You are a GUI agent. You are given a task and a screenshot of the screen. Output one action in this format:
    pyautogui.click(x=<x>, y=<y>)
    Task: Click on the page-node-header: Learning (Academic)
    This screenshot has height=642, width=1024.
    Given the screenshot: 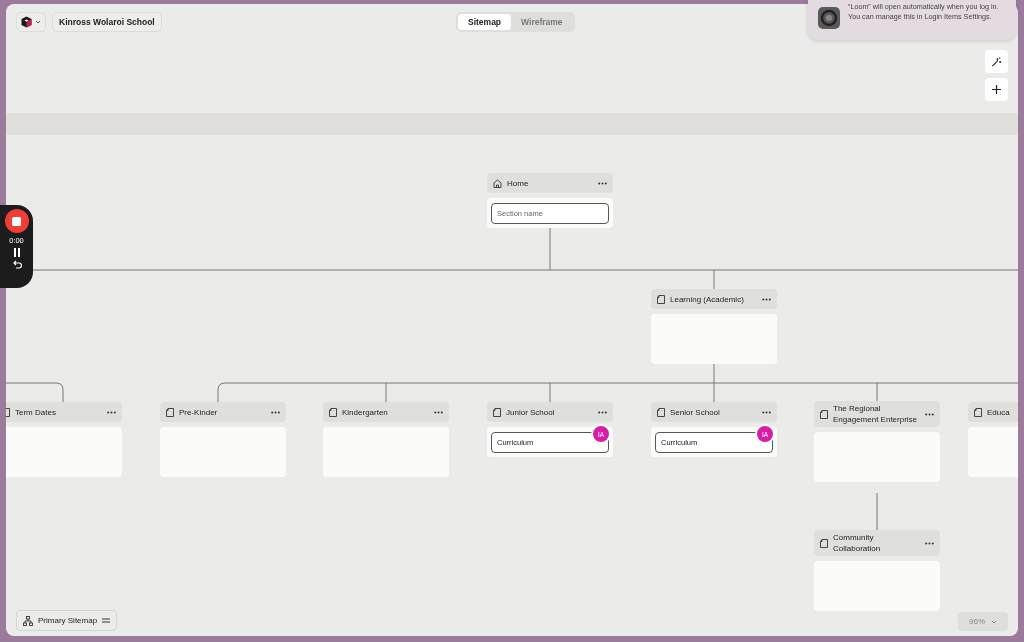 What is the action you would take?
    pyautogui.click(x=714, y=299)
    